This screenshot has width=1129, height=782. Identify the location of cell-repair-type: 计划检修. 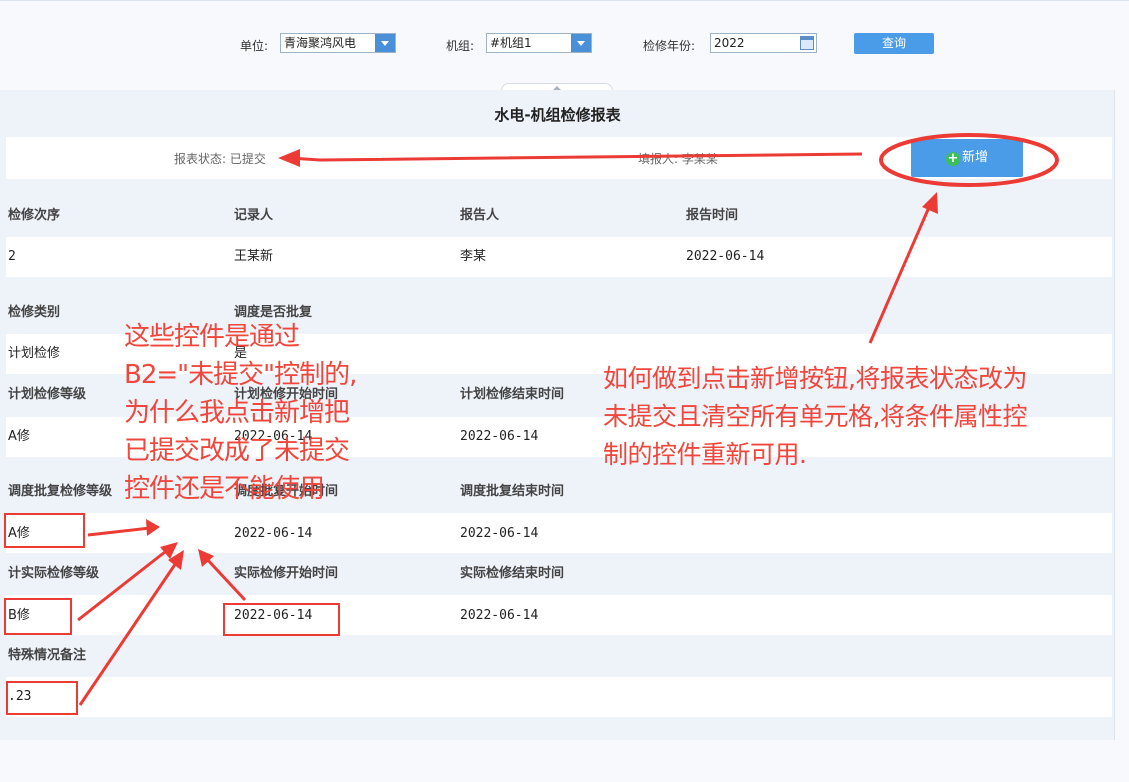
(34, 354).